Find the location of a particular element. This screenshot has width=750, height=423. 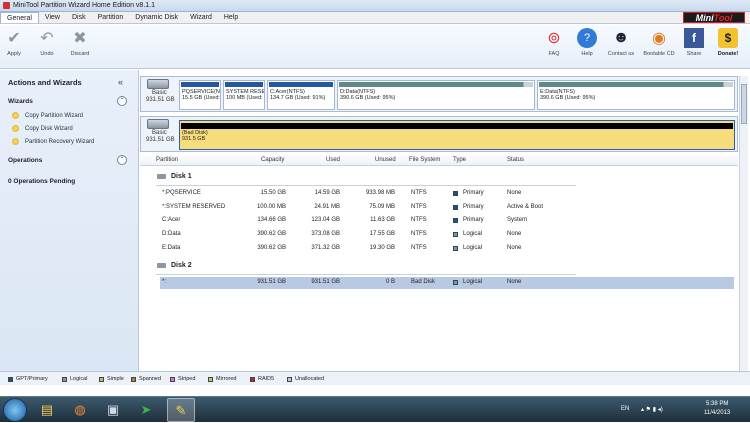

collapse-sidebar-icon: « is located at coordinates (120, 82).